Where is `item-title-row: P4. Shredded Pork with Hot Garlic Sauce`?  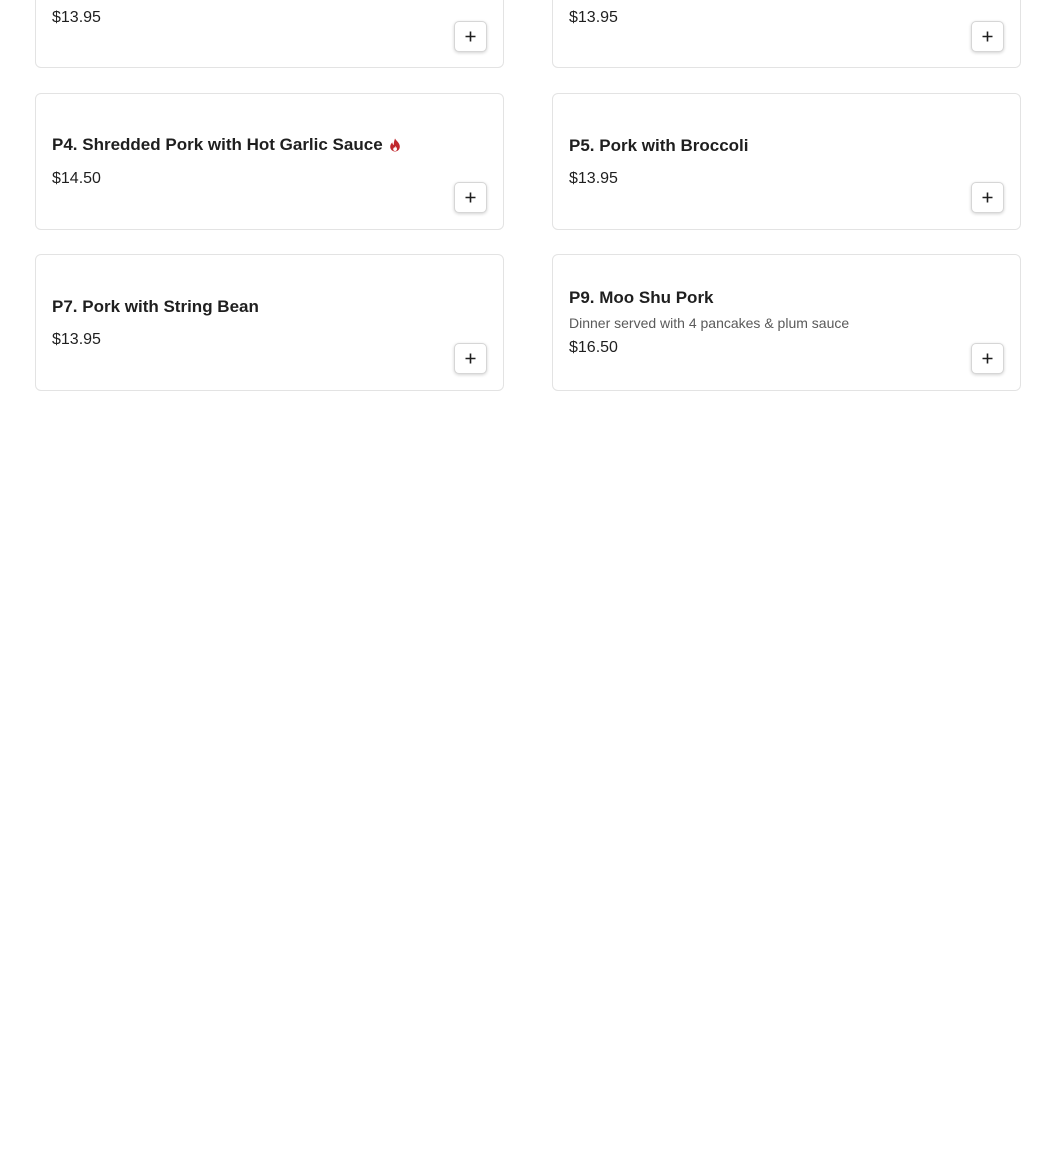
item-title-row: P4. Shredded Pork with Hot Garlic Sauce is located at coordinates (226, 145).